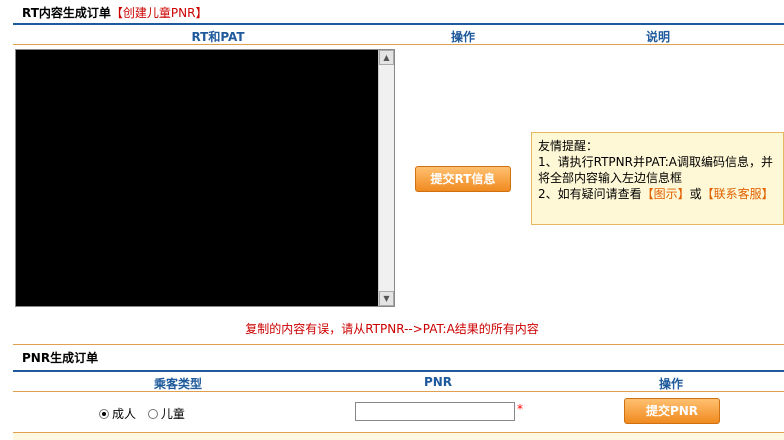 The image size is (784, 440). I want to click on column-passenger-type: 乘客类型, so click(177, 384).